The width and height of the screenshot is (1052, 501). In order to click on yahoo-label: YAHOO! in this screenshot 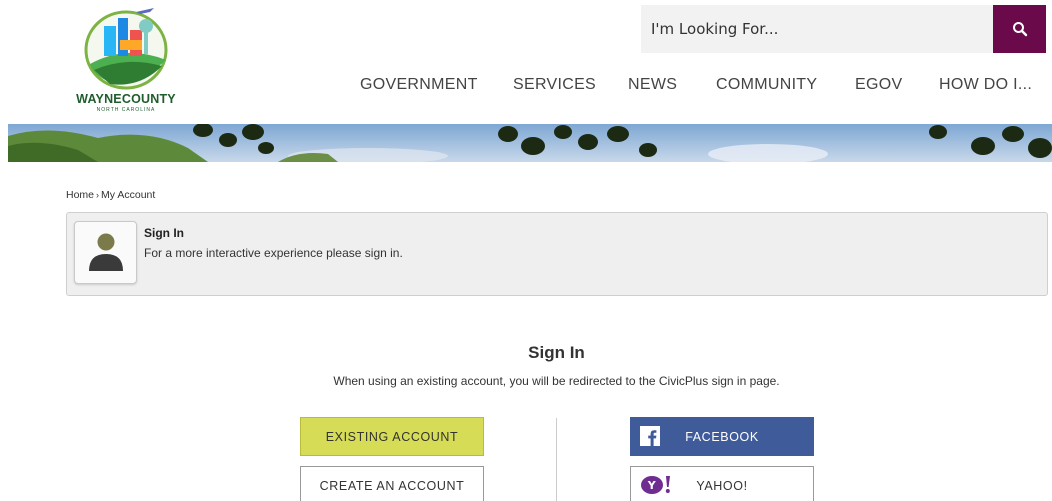, I will do `click(722, 485)`.